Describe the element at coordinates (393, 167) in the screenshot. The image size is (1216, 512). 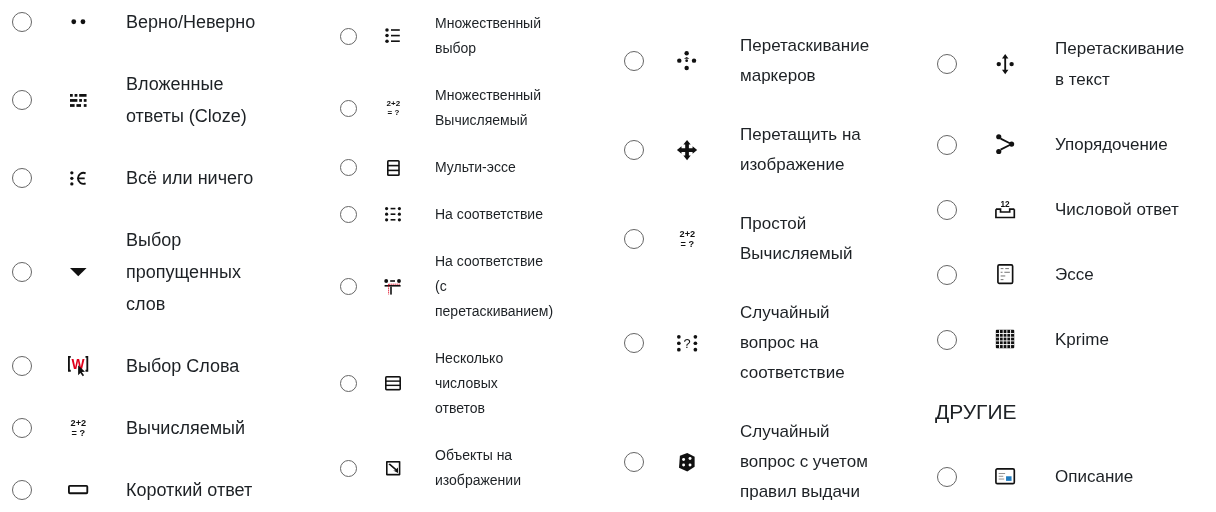
I see `stacked-form-icon` at that location.